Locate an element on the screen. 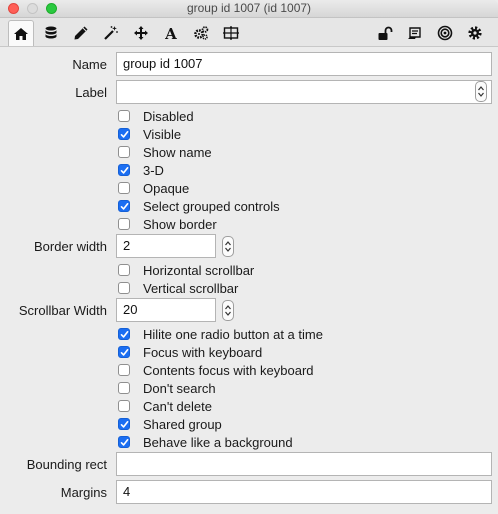 This screenshot has height=514, width=498. inspector-toolbar: A is located at coordinates (249, 32).